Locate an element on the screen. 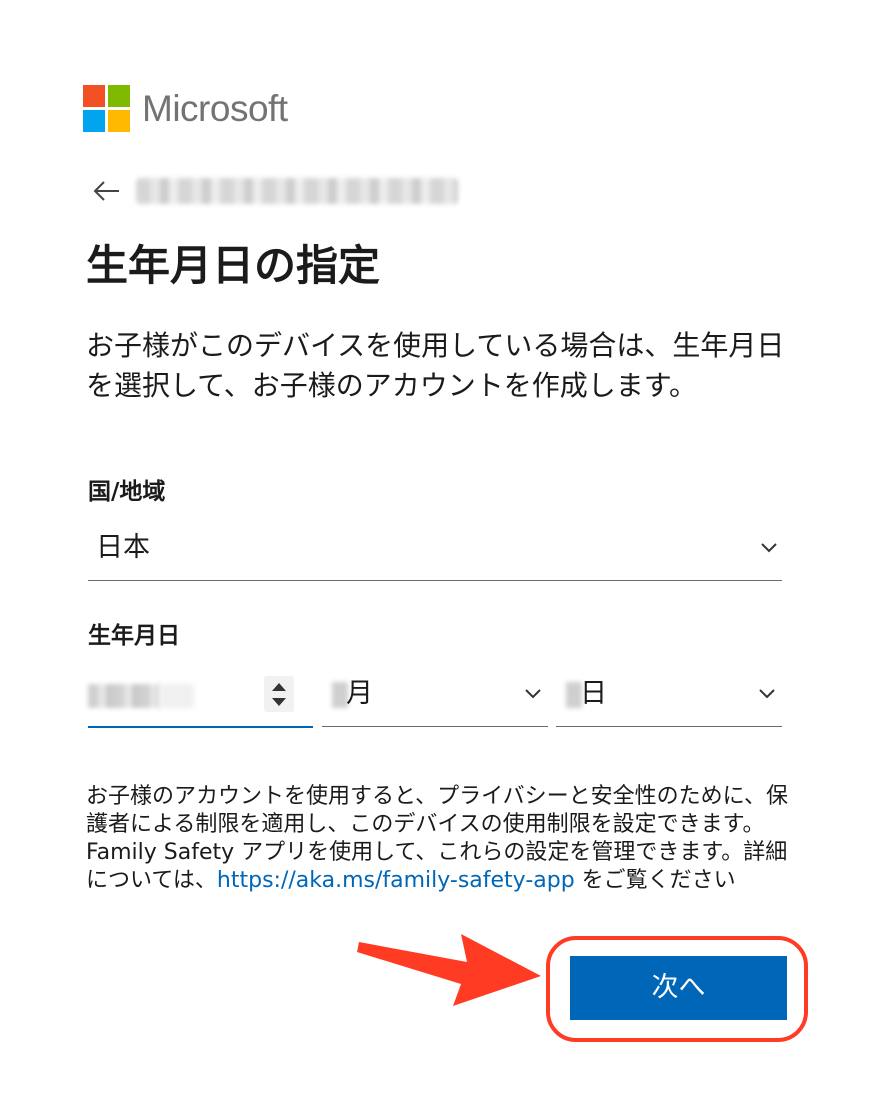 This screenshot has height=1107, width=870. year-stepper is located at coordinates (279, 694).